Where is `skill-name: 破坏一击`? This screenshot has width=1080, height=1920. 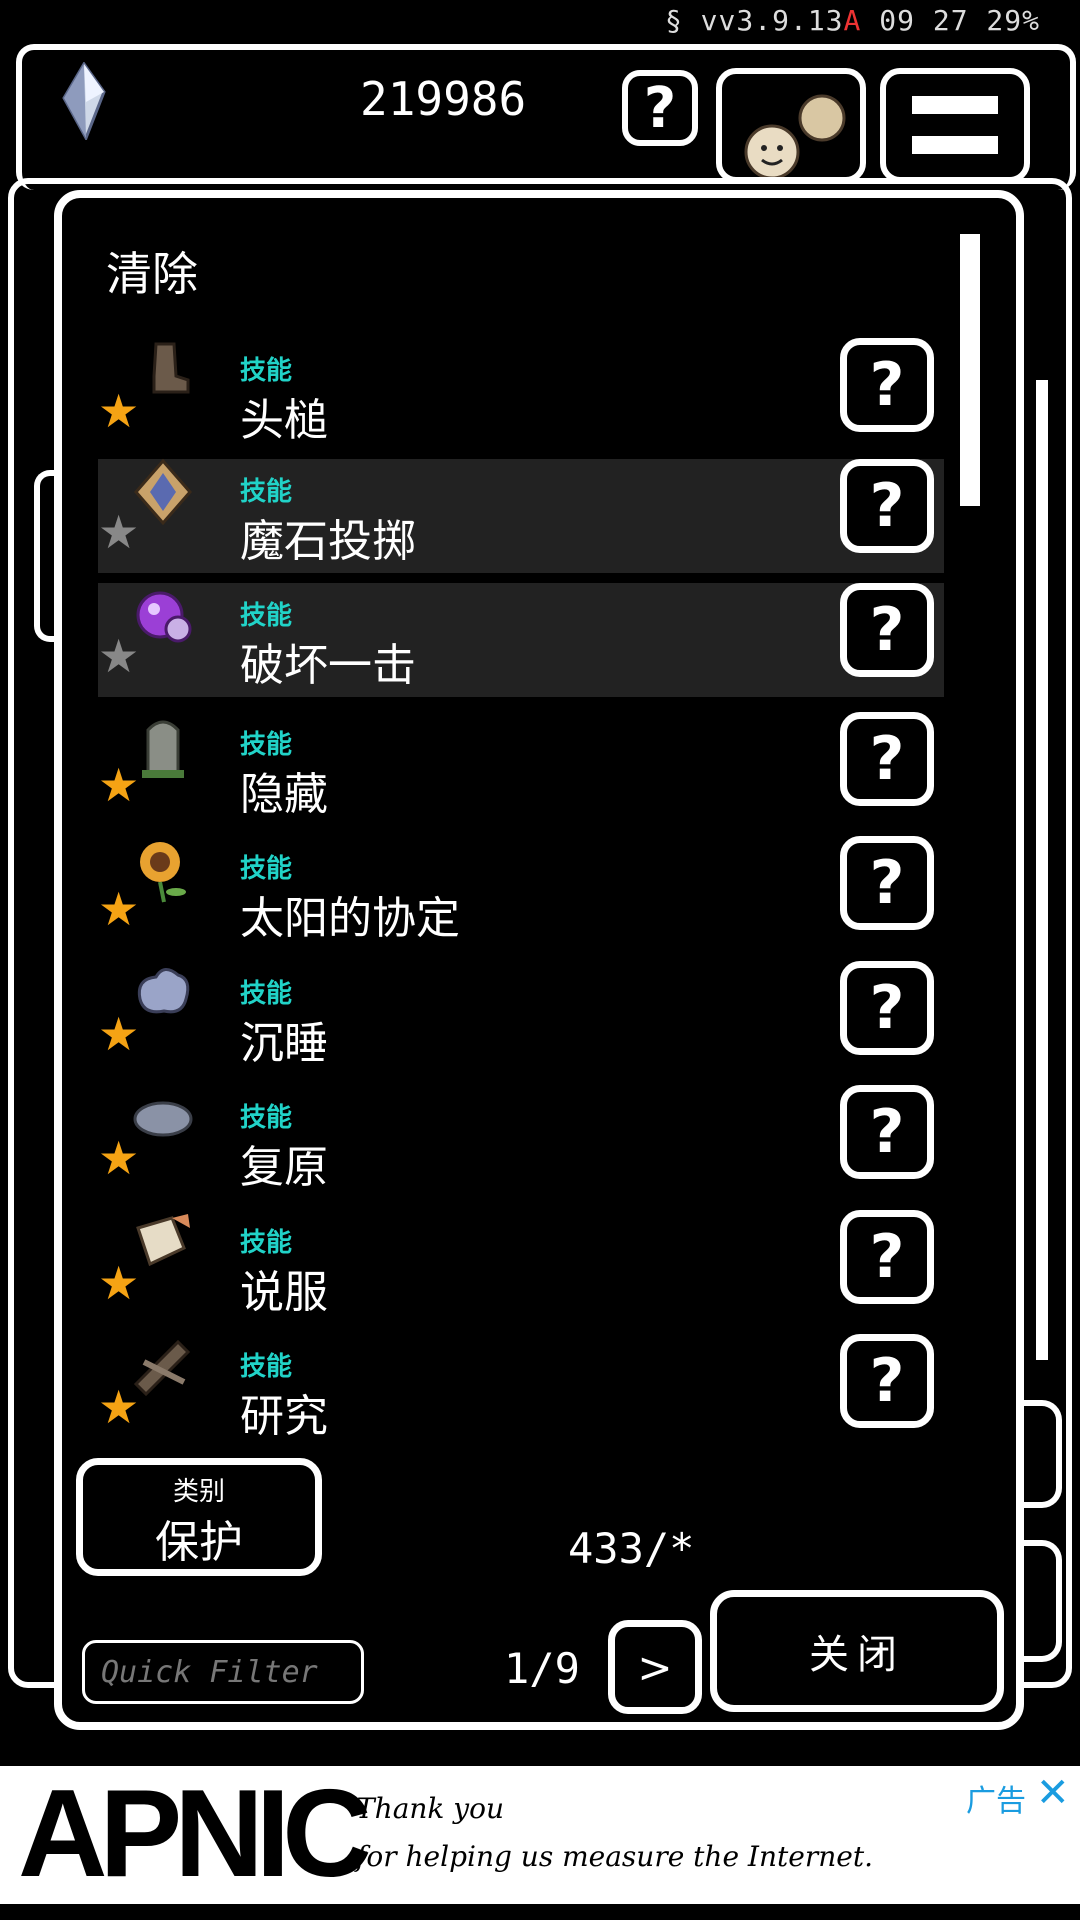
skill-name: 破坏一击 is located at coordinates (328, 665).